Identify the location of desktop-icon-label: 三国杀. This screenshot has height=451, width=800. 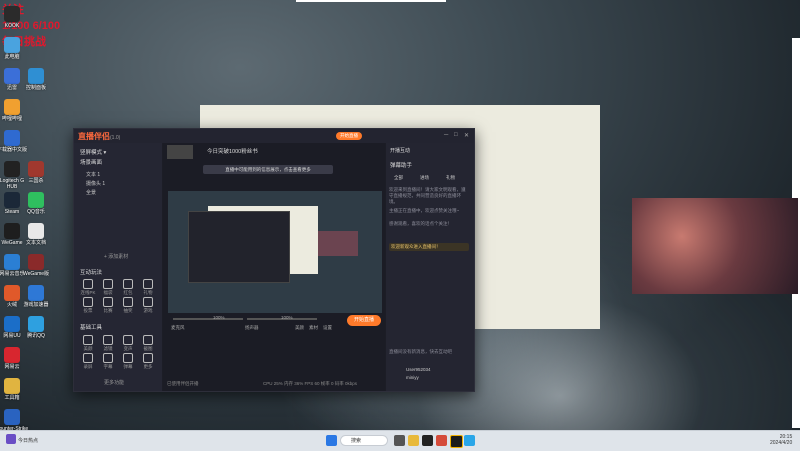
(36, 181).